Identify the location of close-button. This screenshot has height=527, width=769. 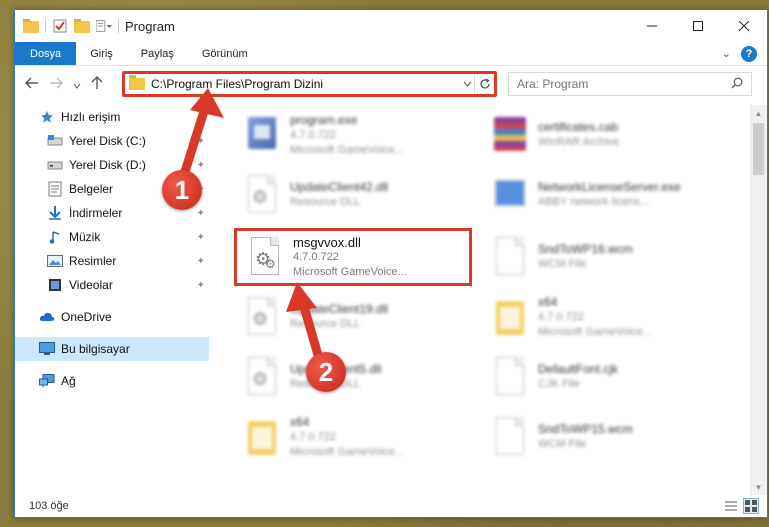
(744, 26).